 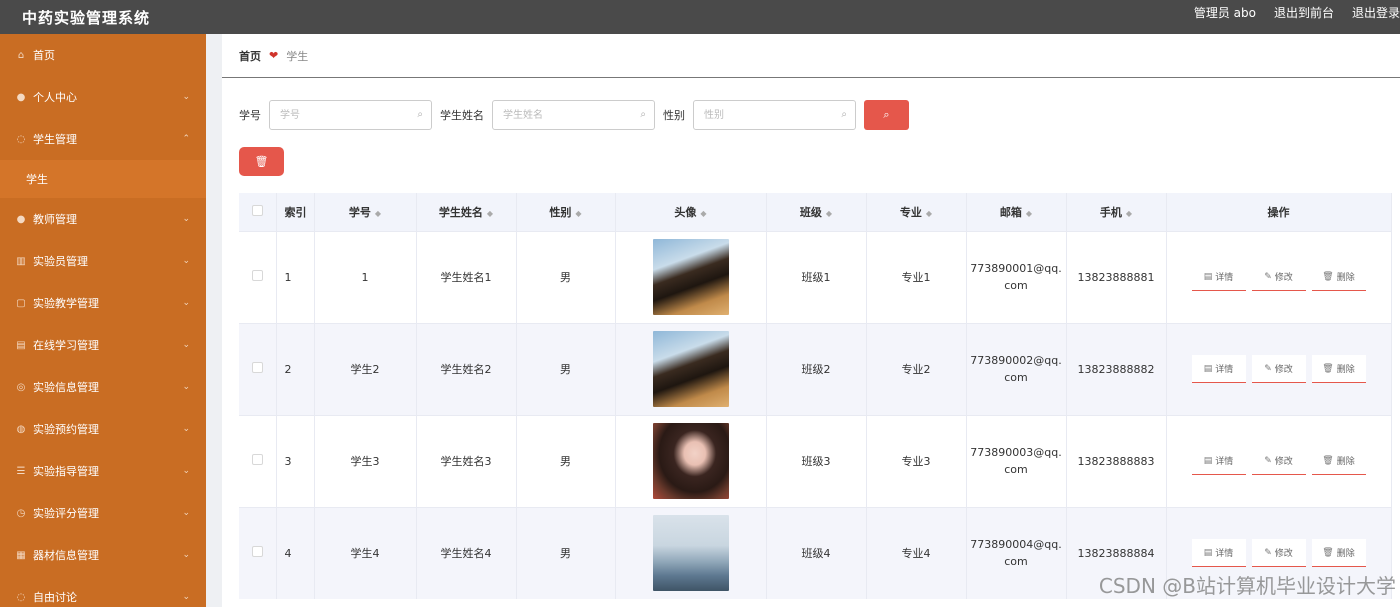 I want to click on sidebar-item-lab-info: ◎ 实验信息管理 ⌄, so click(x=103, y=387).